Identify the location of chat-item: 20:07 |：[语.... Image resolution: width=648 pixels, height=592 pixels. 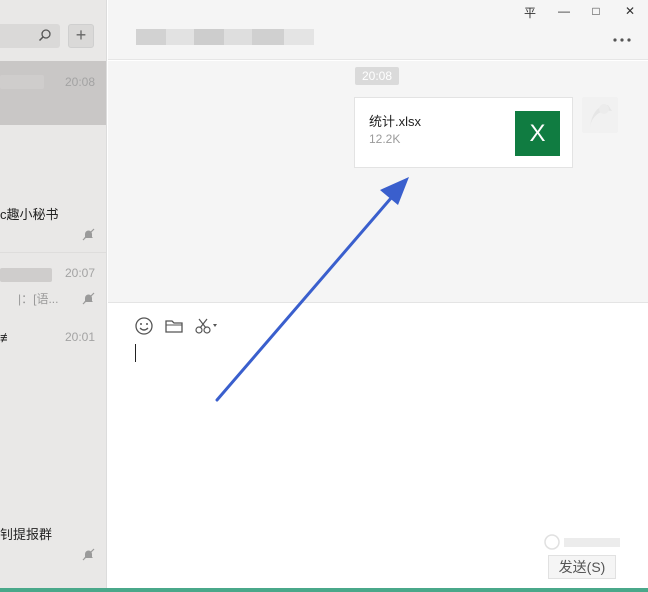
(53, 287).